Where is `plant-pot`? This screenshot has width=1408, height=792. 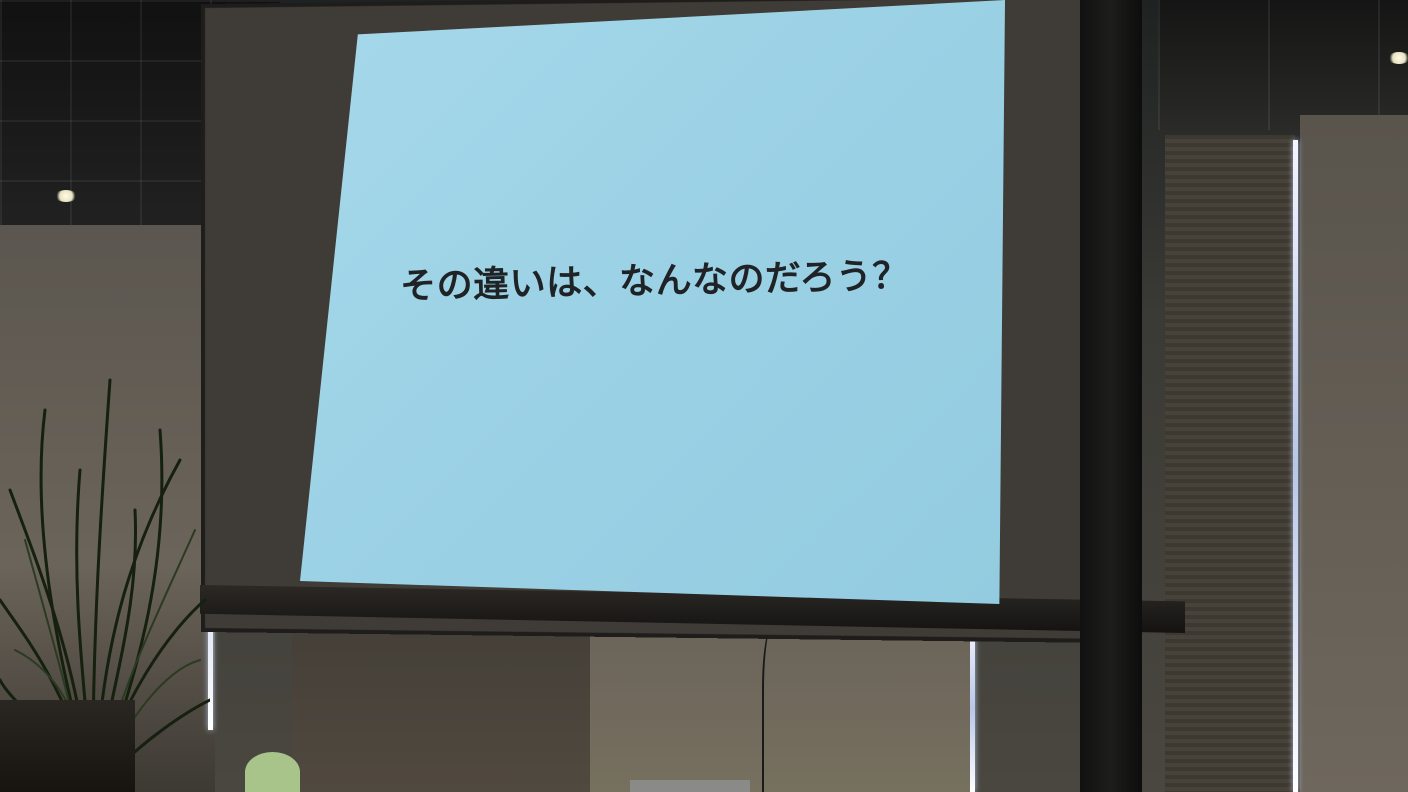
plant-pot is located at coordinates (67, 746).